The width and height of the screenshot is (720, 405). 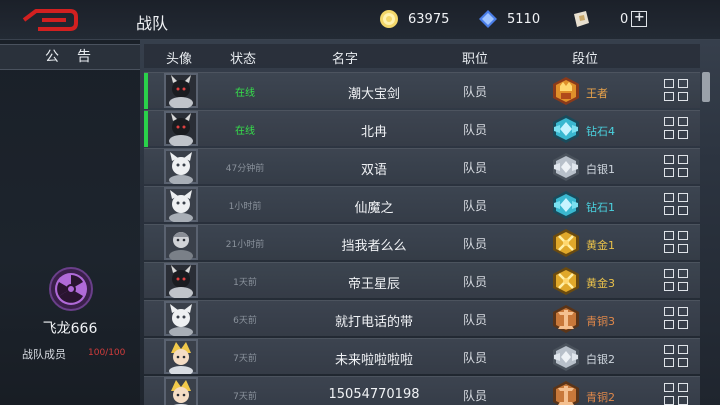 I want to click on diamond-amount: 5110, so click(x=524, y=19).